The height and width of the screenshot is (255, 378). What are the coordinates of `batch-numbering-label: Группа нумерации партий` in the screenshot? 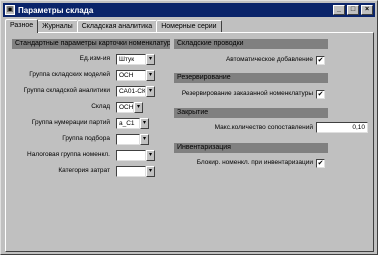 It's located at (70, 122).